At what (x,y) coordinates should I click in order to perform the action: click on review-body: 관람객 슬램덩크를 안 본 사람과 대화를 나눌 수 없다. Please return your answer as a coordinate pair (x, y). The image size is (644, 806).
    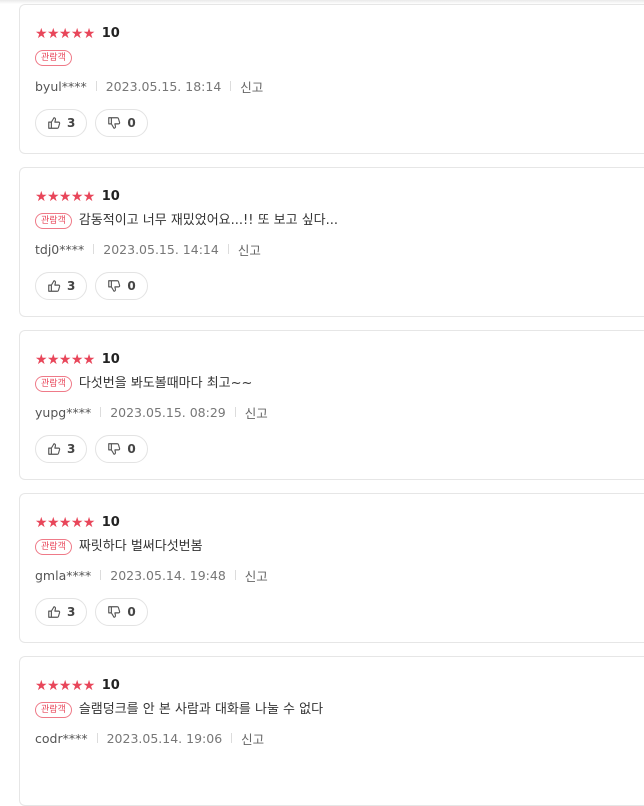
    Looking at the image, I should click on (179, 710).